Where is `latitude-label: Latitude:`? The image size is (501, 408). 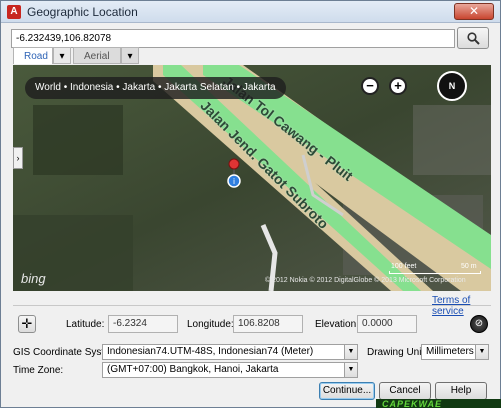 latitude-label: Latitude: is located at coordinates (85, 324).